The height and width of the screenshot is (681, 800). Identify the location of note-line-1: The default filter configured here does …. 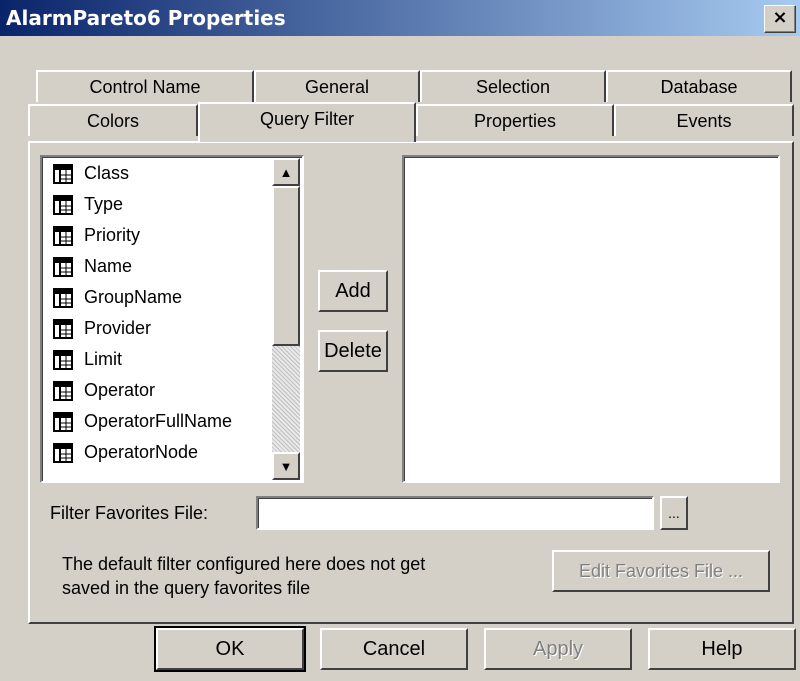
(244, 564).